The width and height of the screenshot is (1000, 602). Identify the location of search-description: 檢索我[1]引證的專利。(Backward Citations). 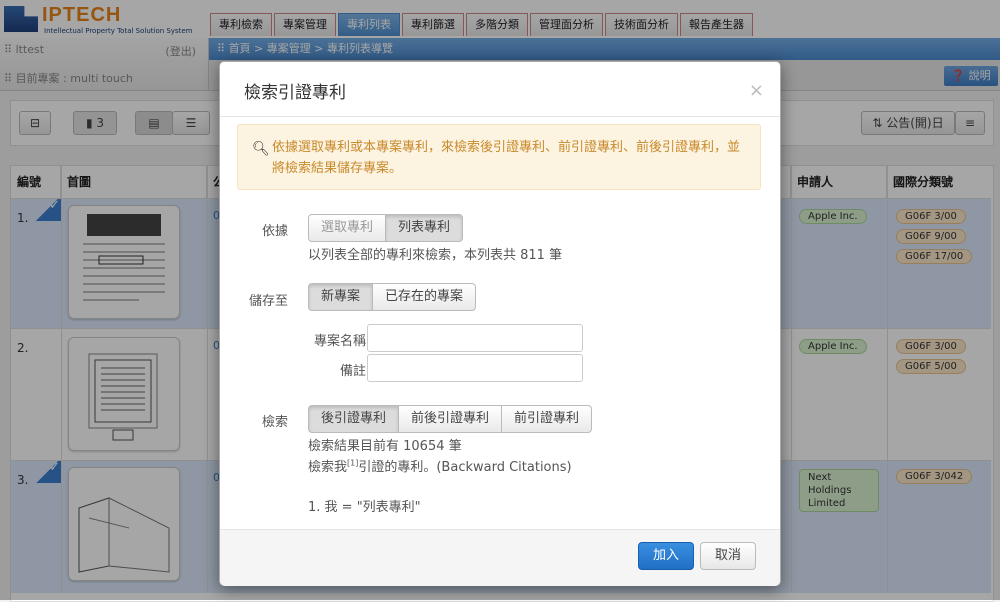
(440, 466).